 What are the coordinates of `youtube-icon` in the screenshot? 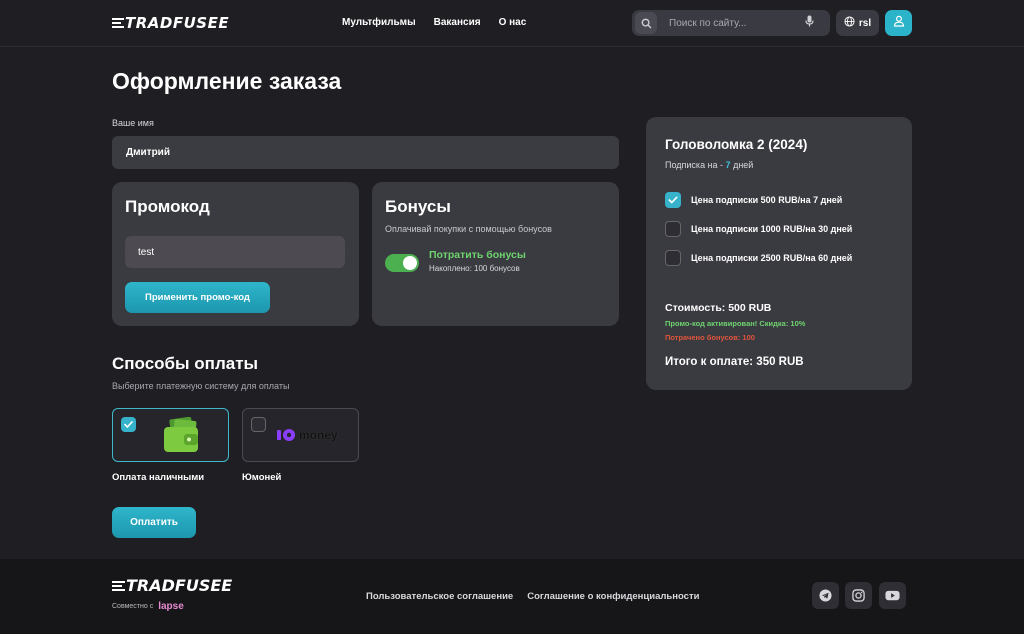 It's located at (892, 595).